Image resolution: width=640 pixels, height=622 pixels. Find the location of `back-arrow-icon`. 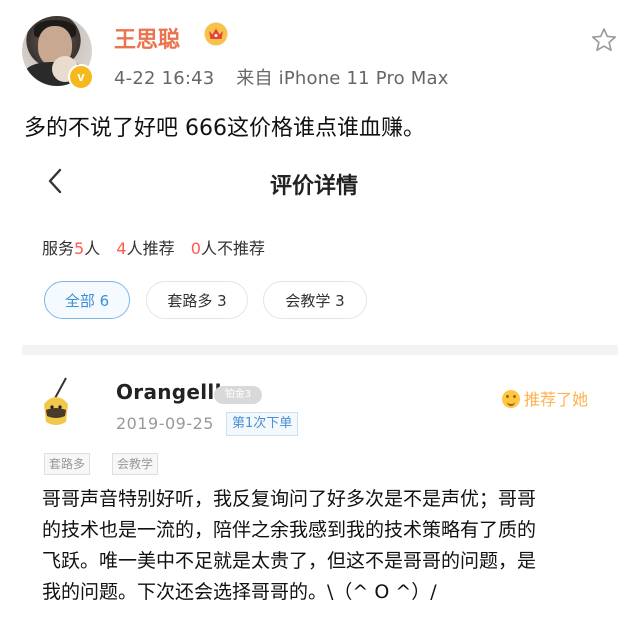

back-arrow-icon is located at coordinates (55, 181).